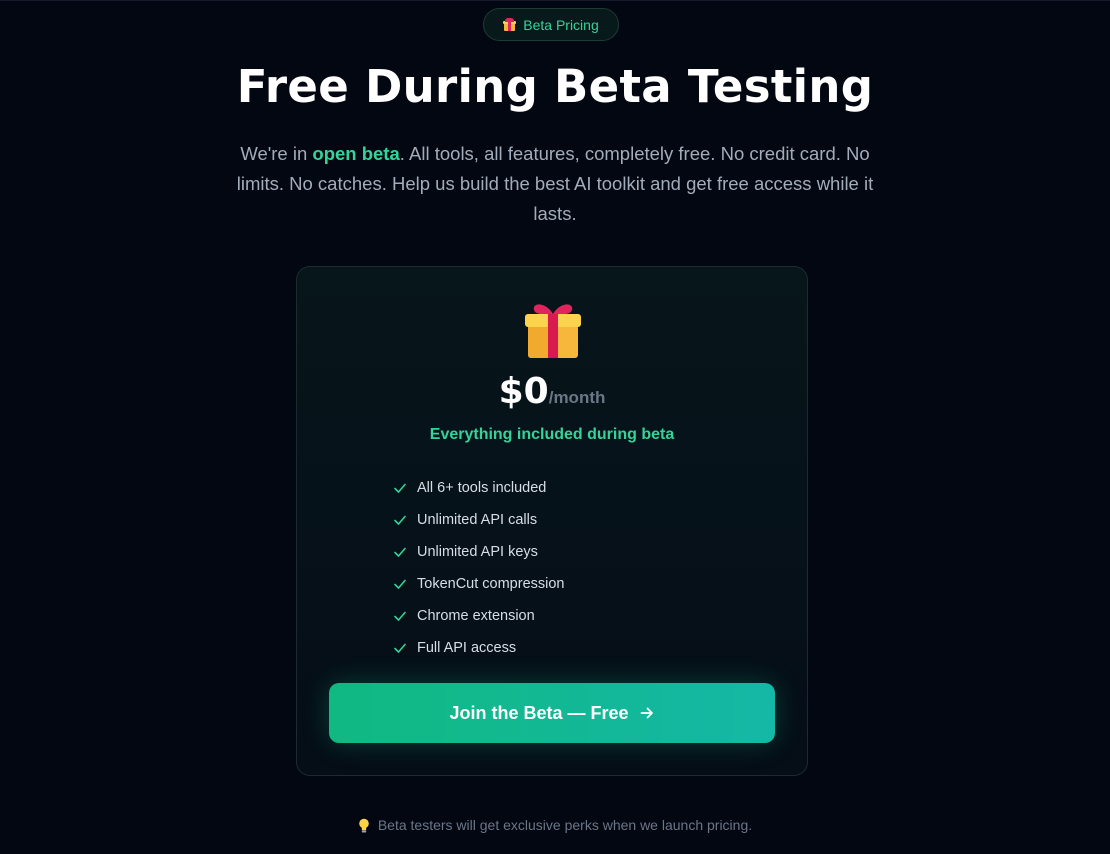 The height and width of the screenshot is (854, 1110). What do you see at coordinates (276, 153) in the screenshot?
I see `subtitle-intro: We're in` at bounding box center [276, 153].